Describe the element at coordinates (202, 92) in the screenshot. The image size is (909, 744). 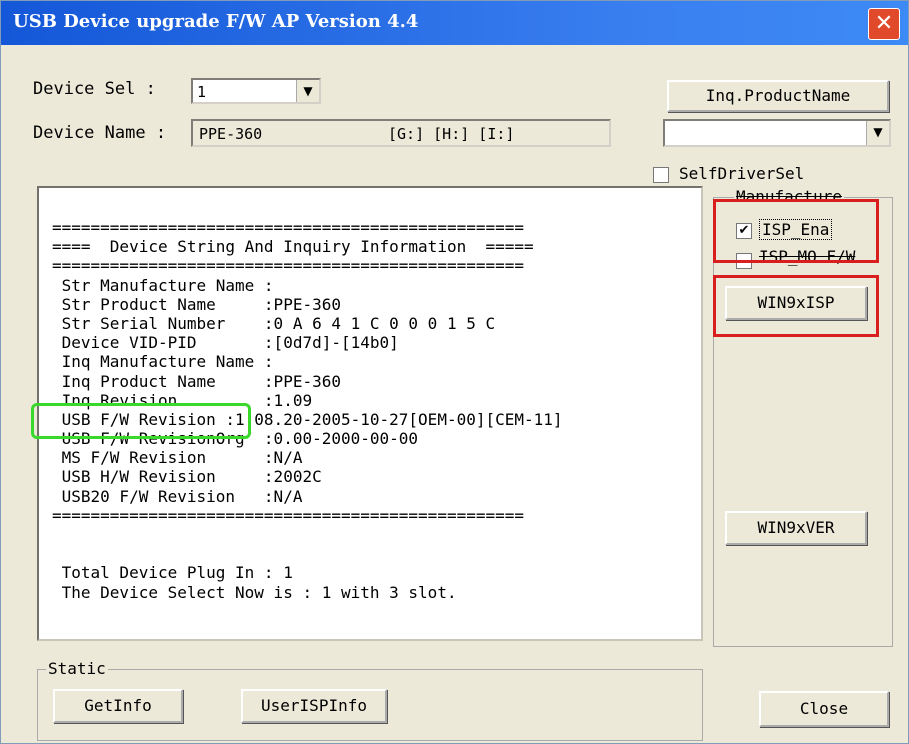
I see `device-sel-value: 1` at that location.